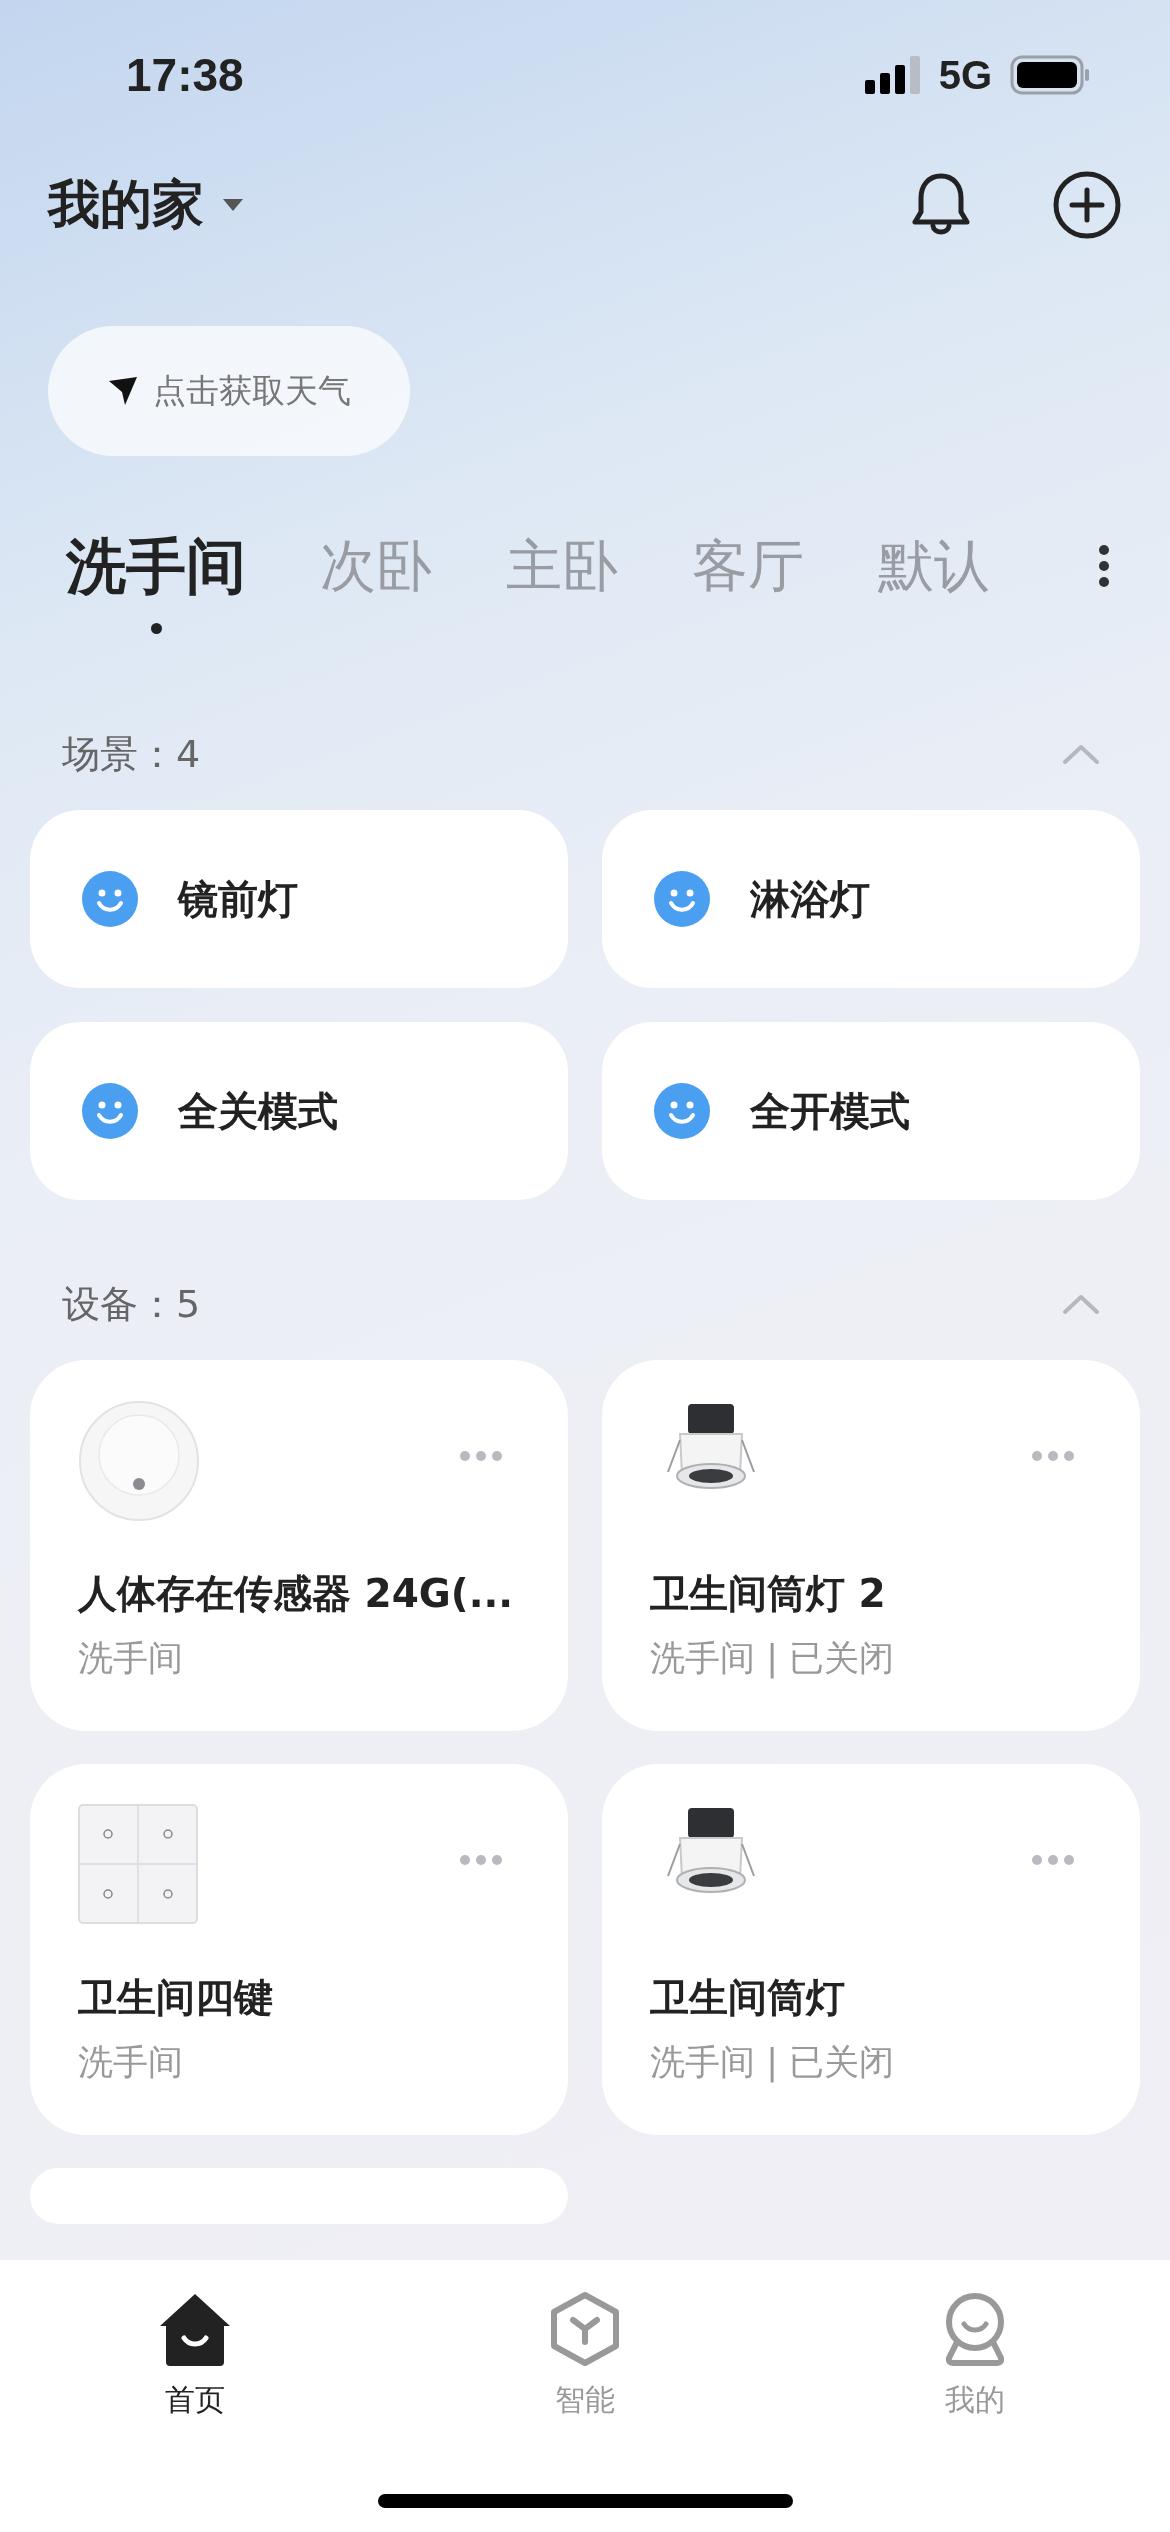 This screenshot has width=1170, height=2532. What do you see at coordinates (1050, 75) in the screenshot?
I see `battery-icon` at bounding box center [1050, 75].